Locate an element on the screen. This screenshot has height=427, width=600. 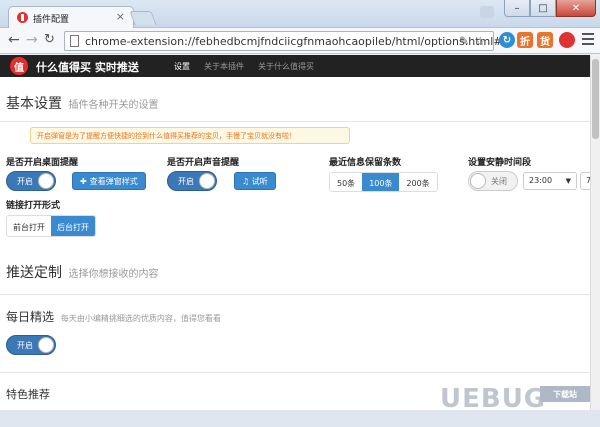
quiet-start-select: 23:00 ▼ is located at coordinates (550, 181).